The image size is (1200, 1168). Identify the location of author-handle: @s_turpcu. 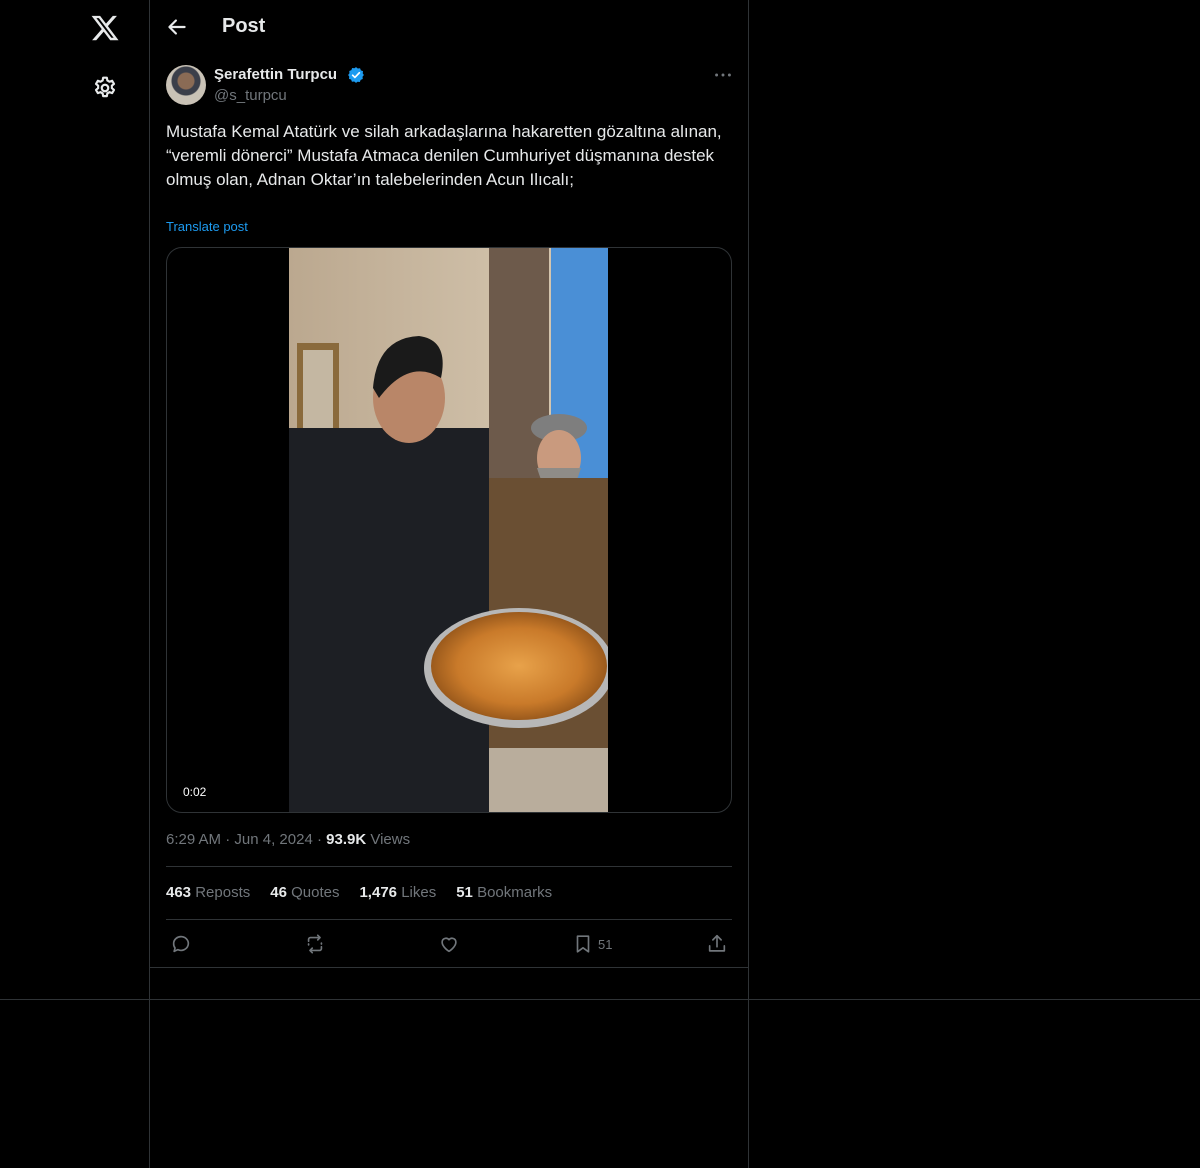
(250, 95).